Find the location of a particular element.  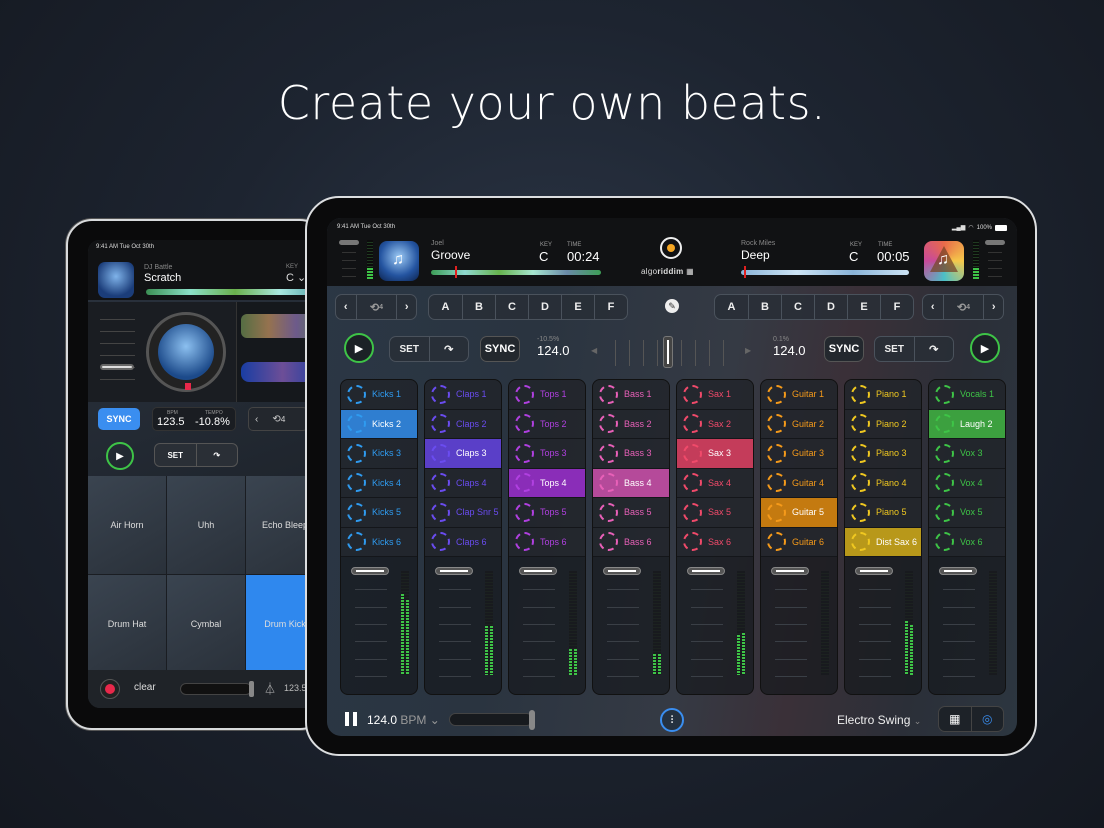

sample-pad: Tops 5 is located at coordinates (547, 513).